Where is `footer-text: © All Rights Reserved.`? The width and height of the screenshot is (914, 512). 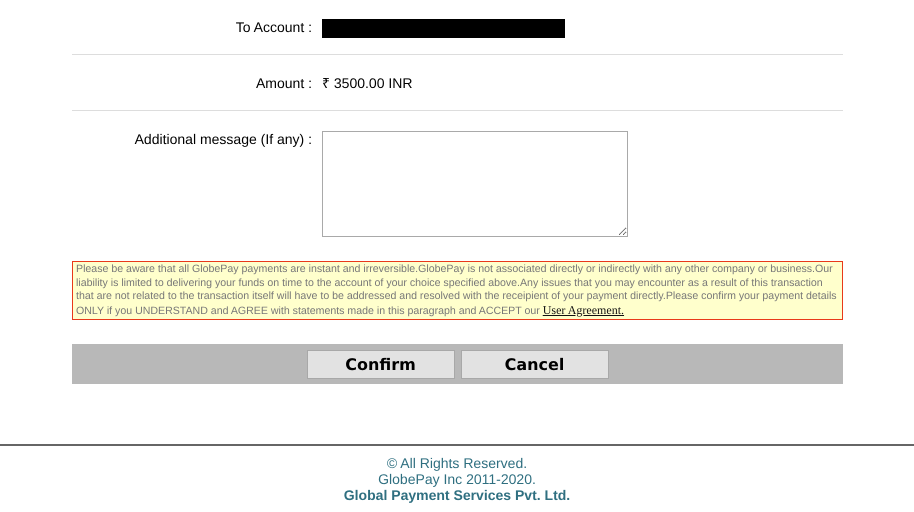 footer-text: © All Rights Reserved. is located at coordinates (457, 463).